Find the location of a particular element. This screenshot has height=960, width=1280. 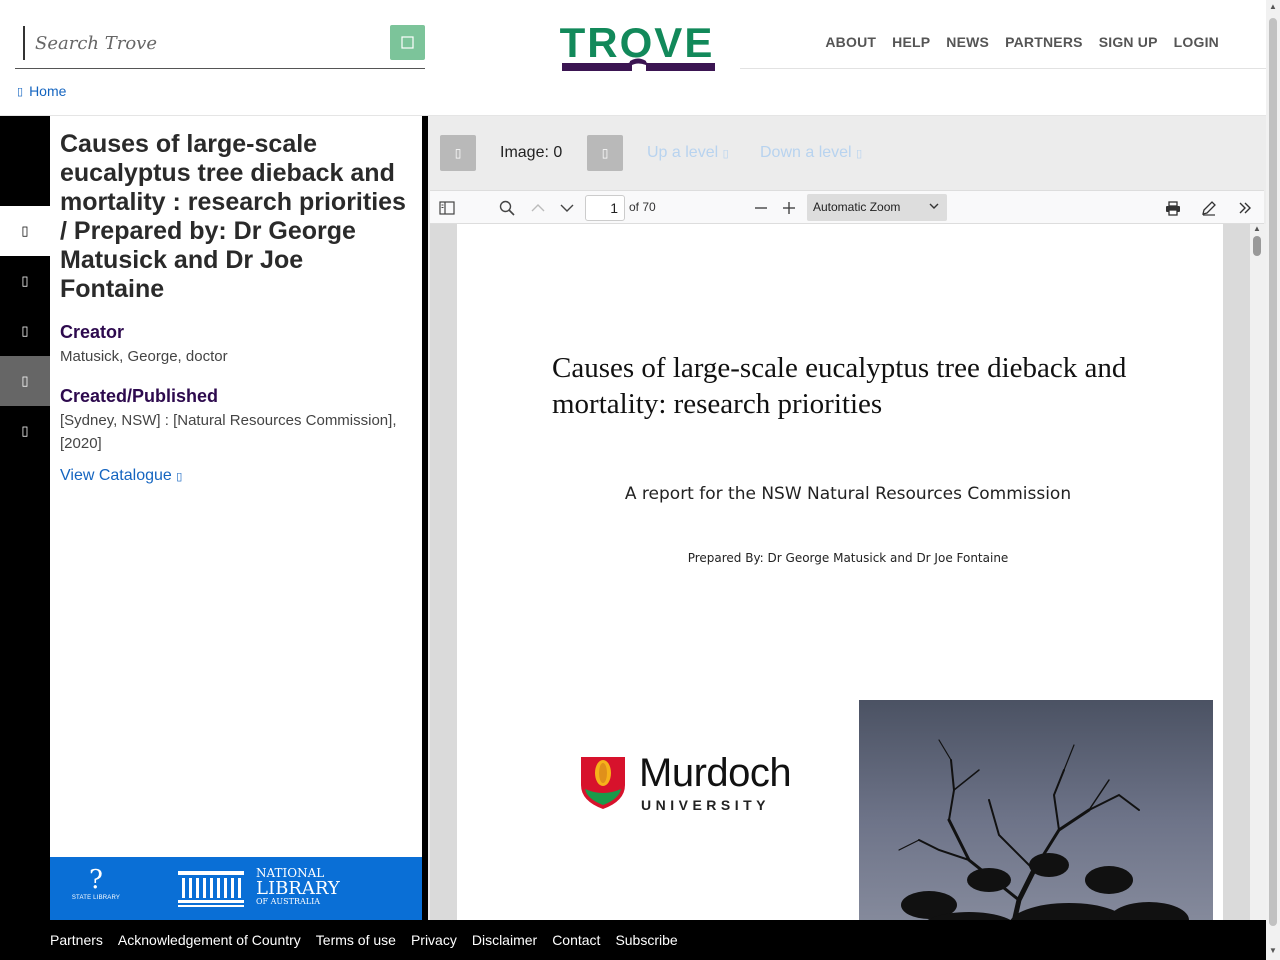

nla-building-icon is located at coordinates (211, 889).